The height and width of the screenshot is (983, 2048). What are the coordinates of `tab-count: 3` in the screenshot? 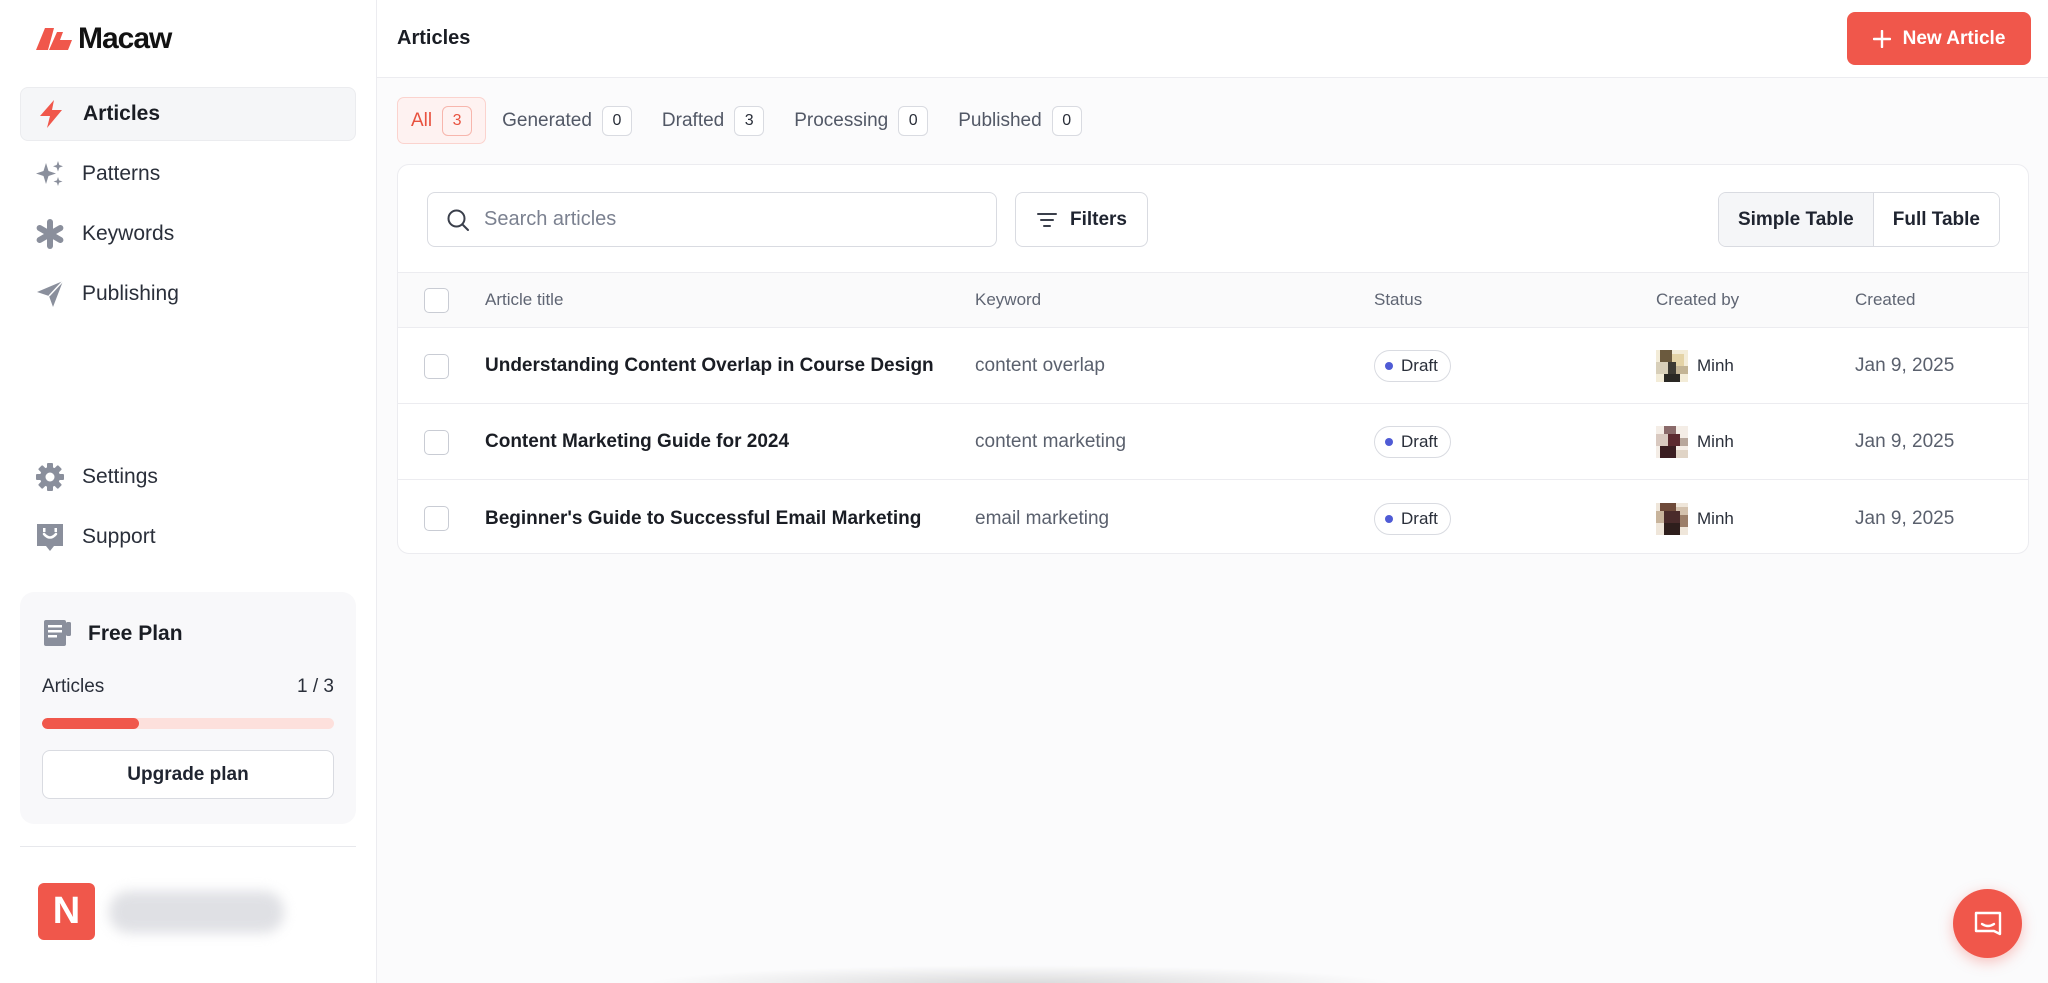 It's located at (749, 120).